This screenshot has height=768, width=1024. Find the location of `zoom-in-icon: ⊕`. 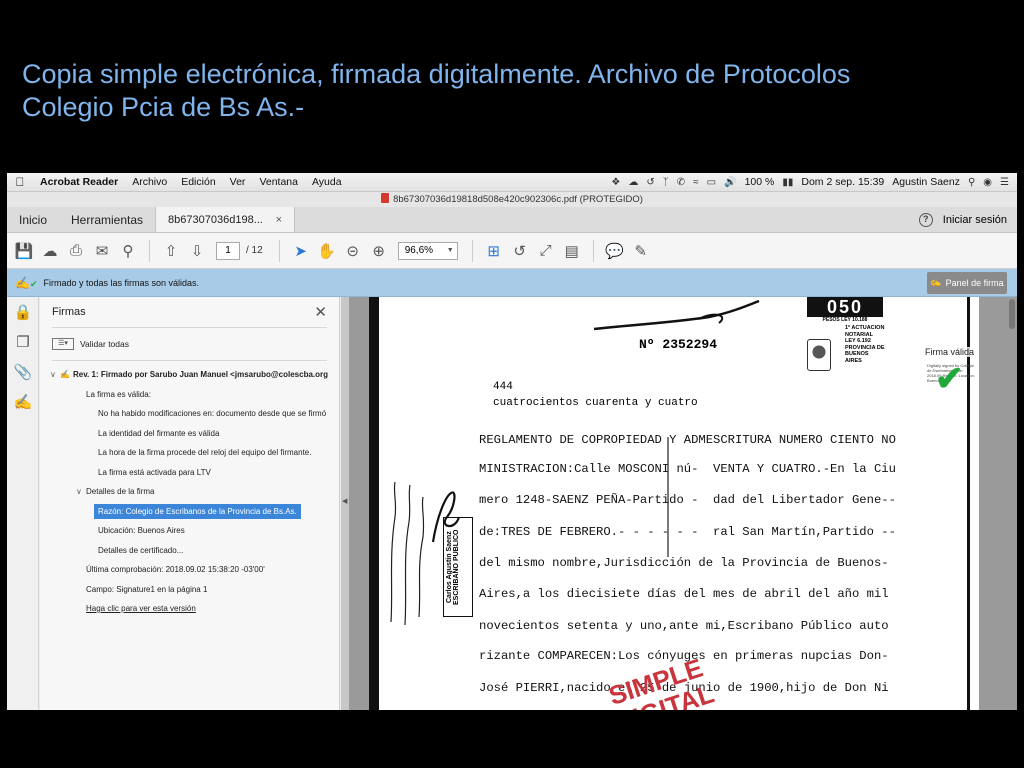

zoom-in-icon: ⊕ is located at coordinates (379, 251).